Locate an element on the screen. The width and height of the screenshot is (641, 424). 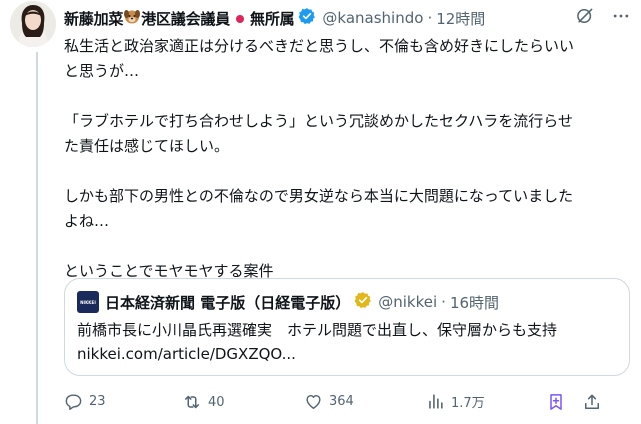
views-button: 1.7万 is located at coordinates (455, 401).